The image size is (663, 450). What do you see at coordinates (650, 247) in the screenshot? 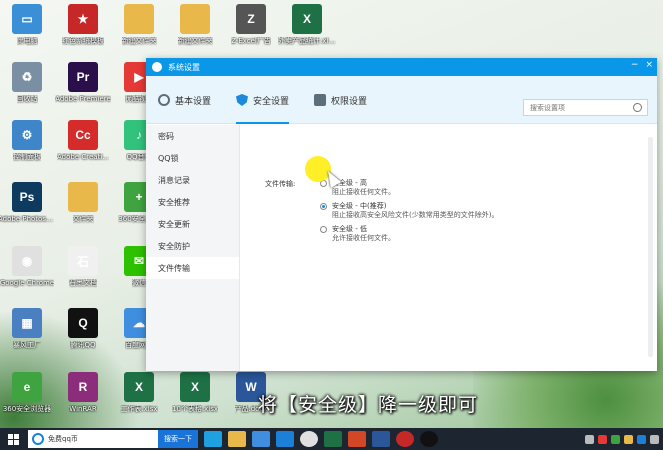
I see `content-scrollbar` at bounding box center [650, 247].